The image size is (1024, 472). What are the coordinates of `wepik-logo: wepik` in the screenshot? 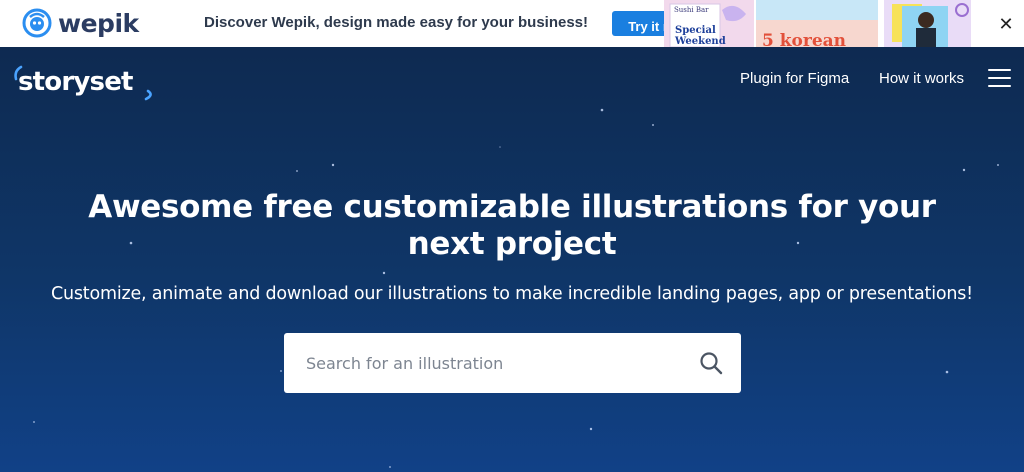 It's located at (80, 23).